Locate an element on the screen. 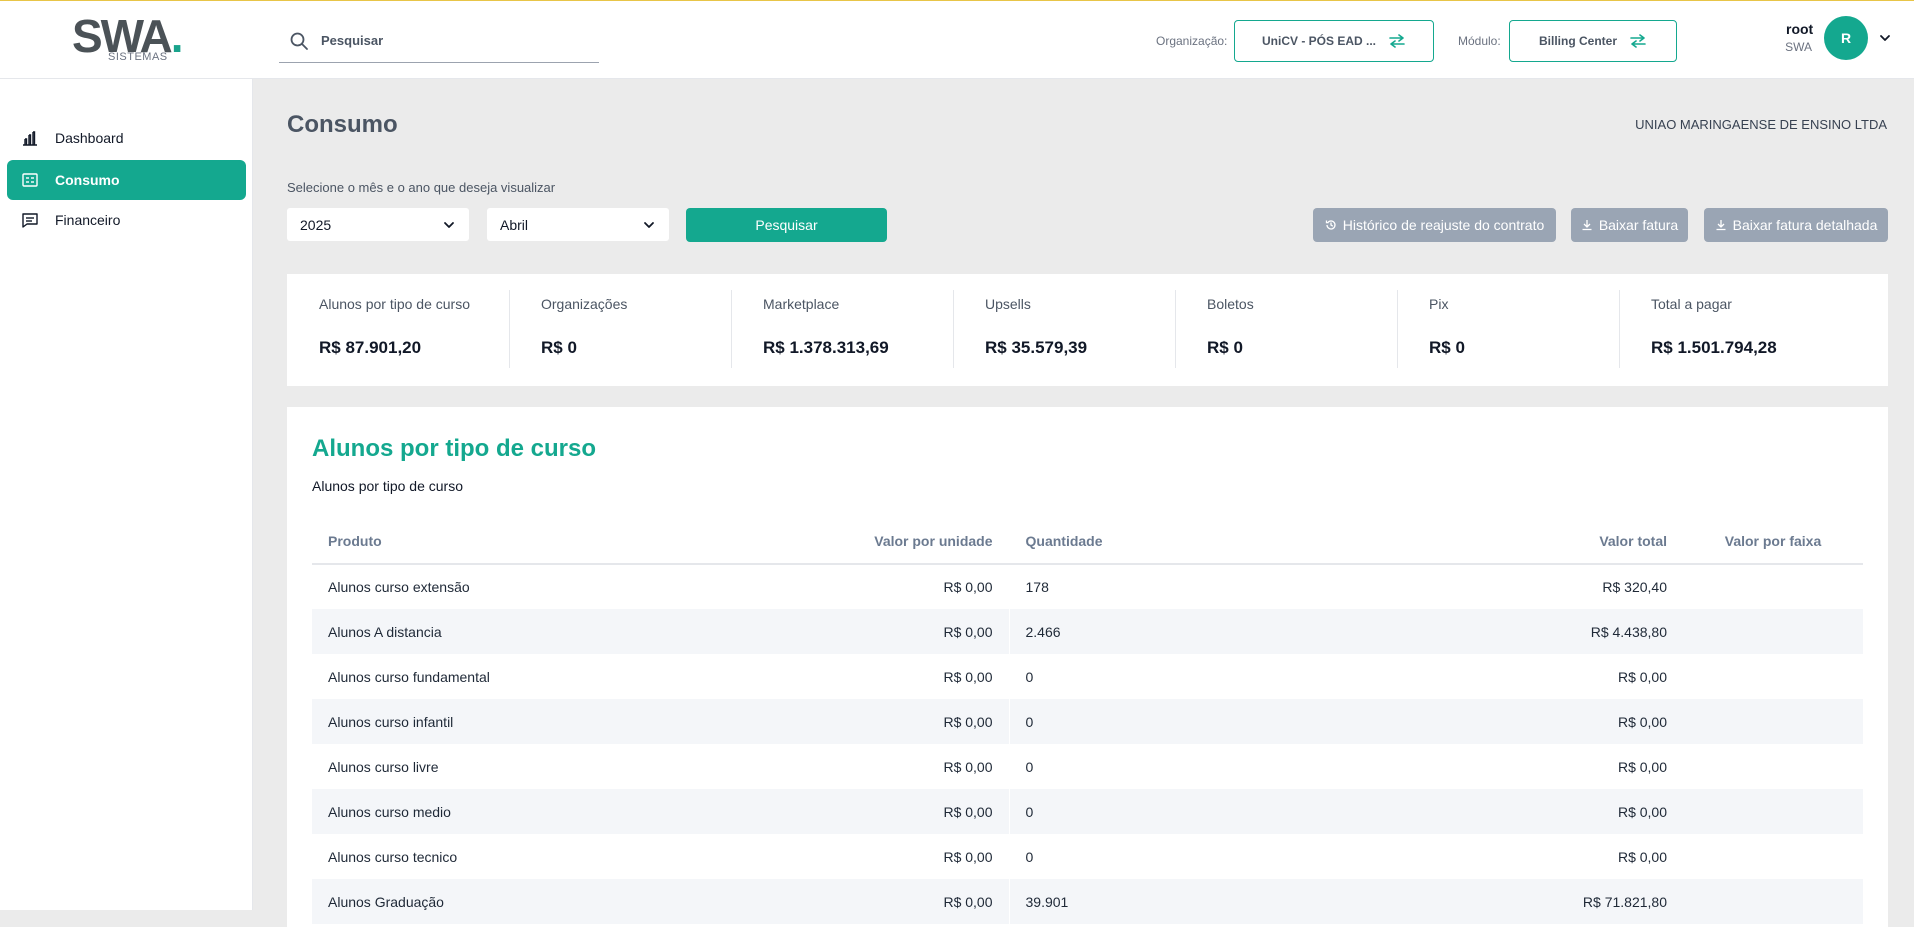  avatar: R is located at coordinates (1846, 38).